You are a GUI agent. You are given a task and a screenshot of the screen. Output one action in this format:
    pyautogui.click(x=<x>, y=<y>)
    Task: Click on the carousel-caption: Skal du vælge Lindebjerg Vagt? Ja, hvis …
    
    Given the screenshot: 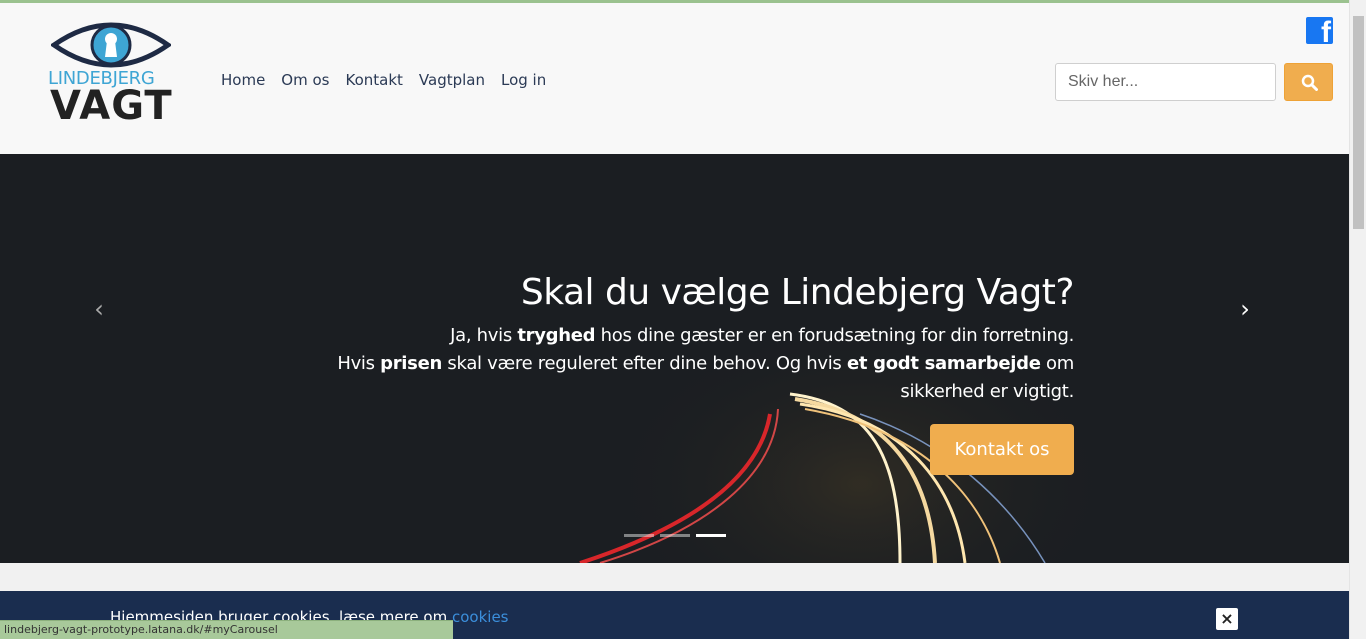 What is the action you would take?
    pyautogui.click(x=694, y=339)
    